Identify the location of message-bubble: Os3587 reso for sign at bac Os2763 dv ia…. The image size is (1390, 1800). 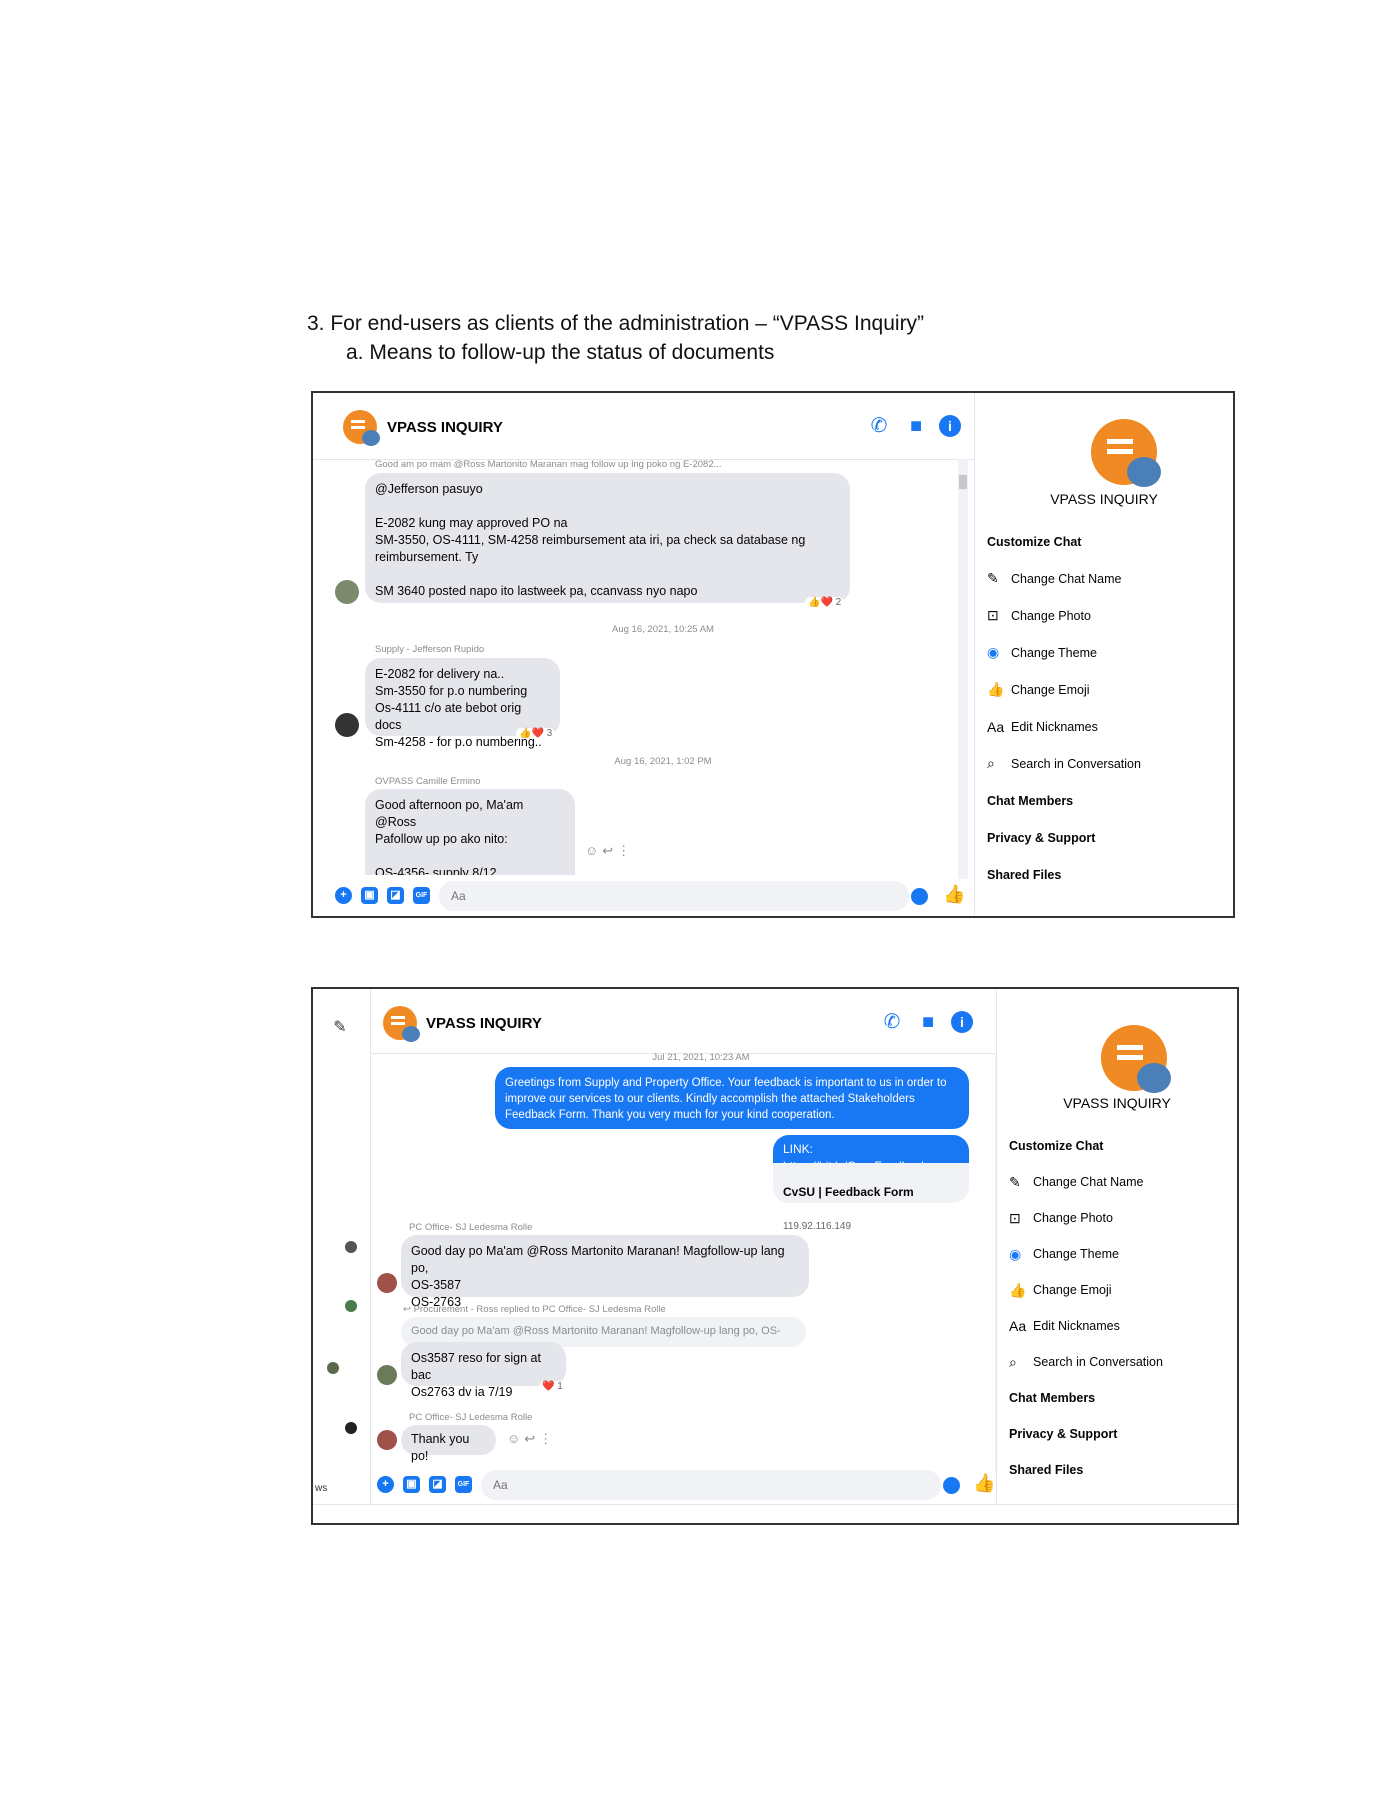
(483, 1370).